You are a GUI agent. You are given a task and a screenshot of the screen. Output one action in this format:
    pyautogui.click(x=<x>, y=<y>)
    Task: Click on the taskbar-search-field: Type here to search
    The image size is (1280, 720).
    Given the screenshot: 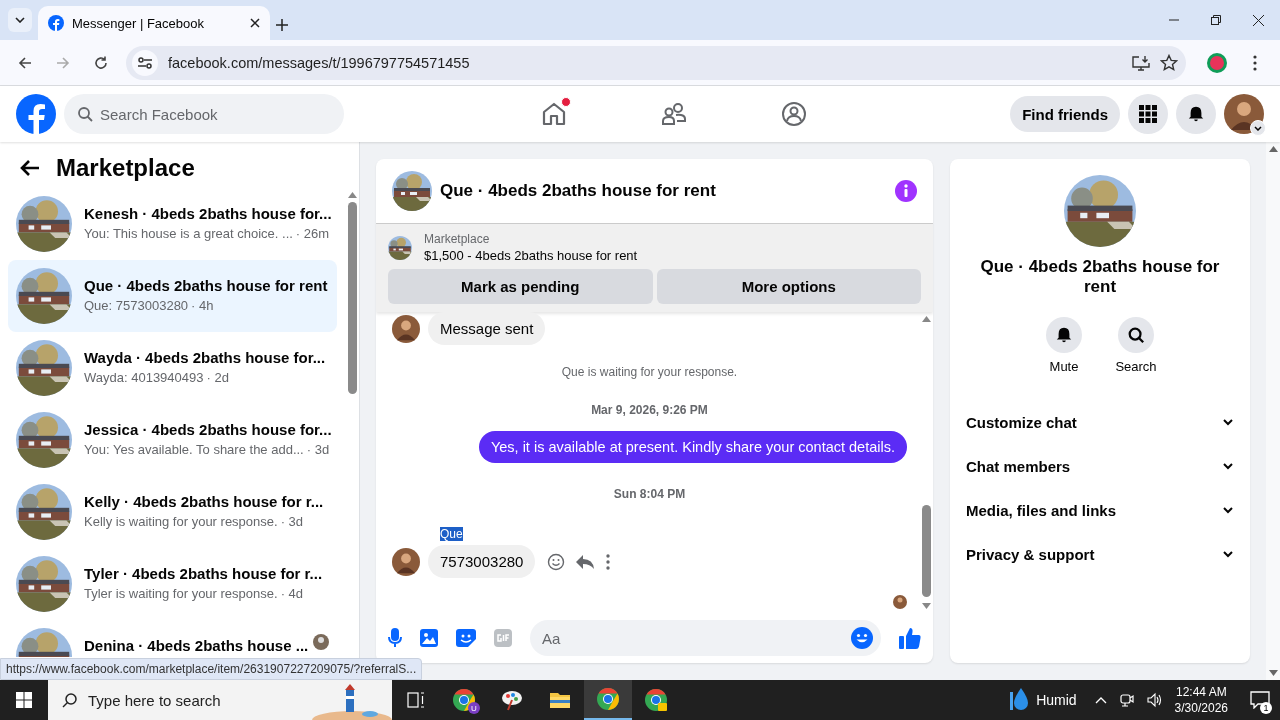 What is the action you would take?
    pyautogui.click(x=195, y=700)
    